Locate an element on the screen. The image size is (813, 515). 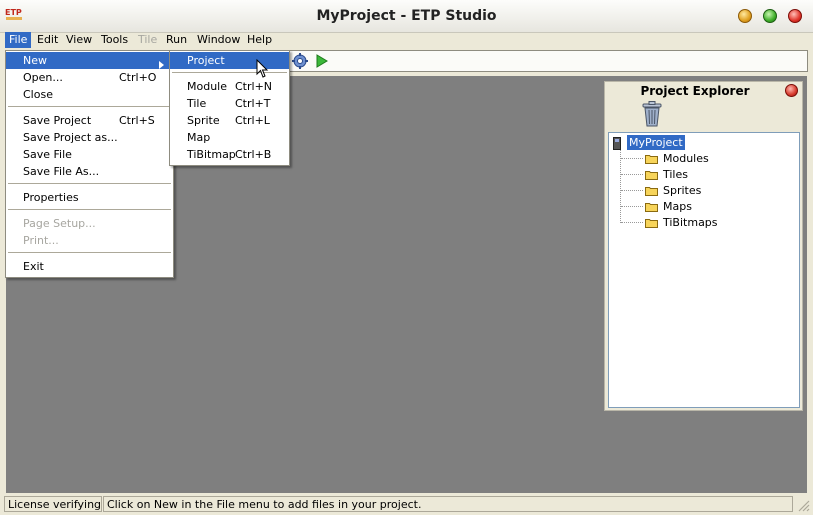
file-menu-exit: Exit is located at coordinates (89, 266).